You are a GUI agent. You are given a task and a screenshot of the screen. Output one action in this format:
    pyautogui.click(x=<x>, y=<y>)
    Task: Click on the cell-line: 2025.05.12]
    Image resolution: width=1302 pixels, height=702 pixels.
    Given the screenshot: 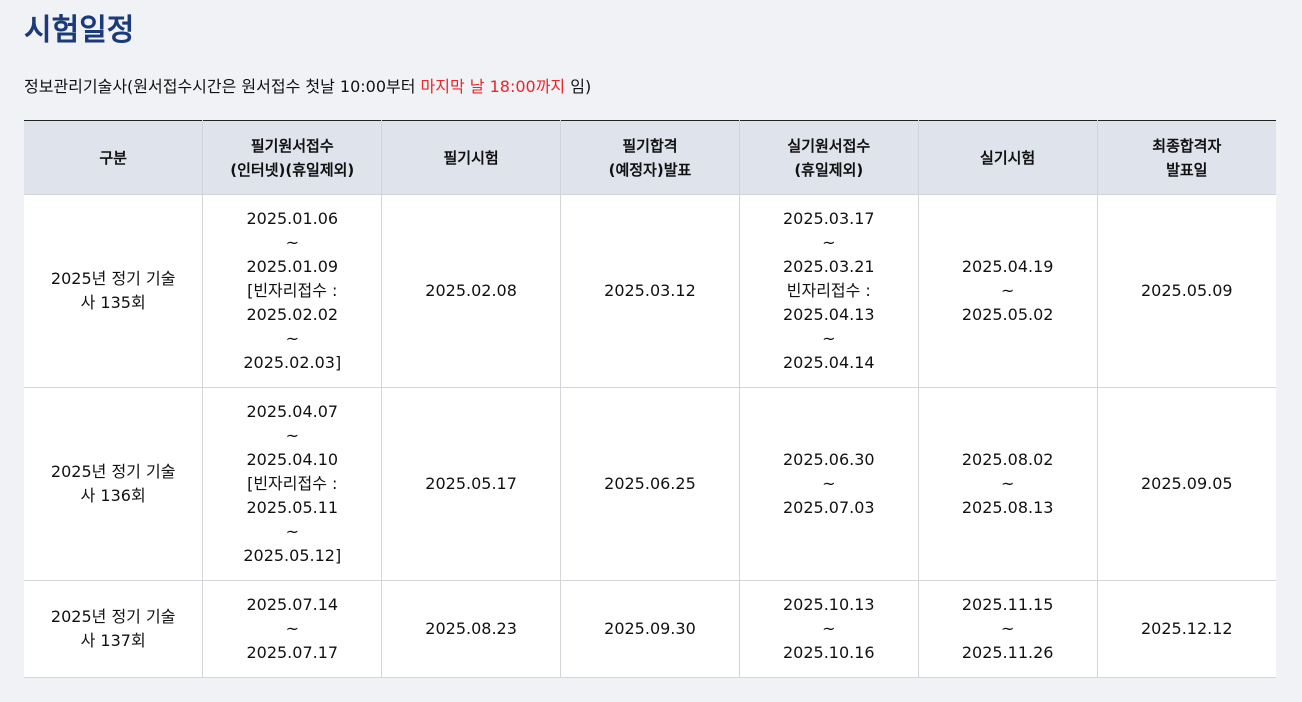 What is the action you would take?
    pyautogui.click(x=292, y=555)
    